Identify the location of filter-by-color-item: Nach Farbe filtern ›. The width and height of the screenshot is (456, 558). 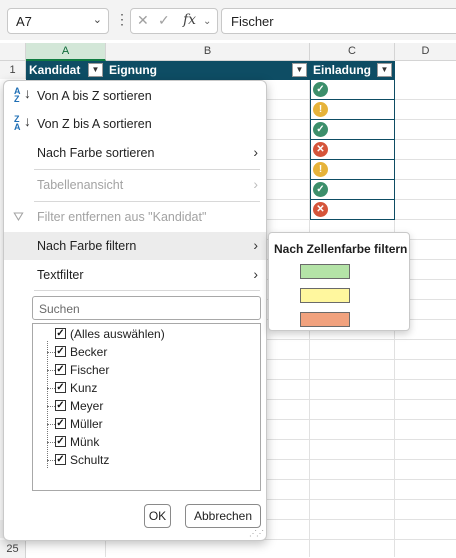
(135, 246).